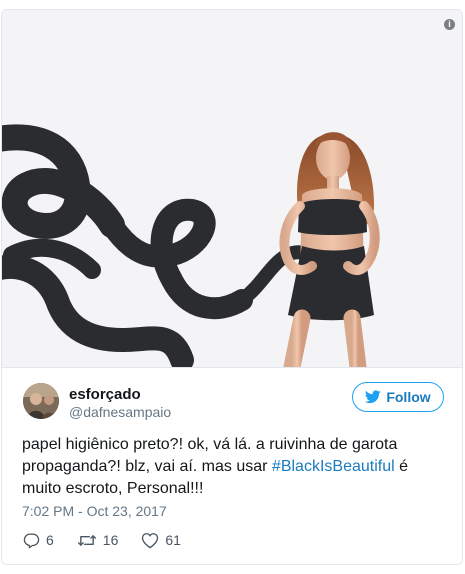 The image size is (465, 574). What do you see at coordinates (120, 412) in the screenshot?
I see `author-handle: @dafnesampaio` at bounding box center [120, 412].